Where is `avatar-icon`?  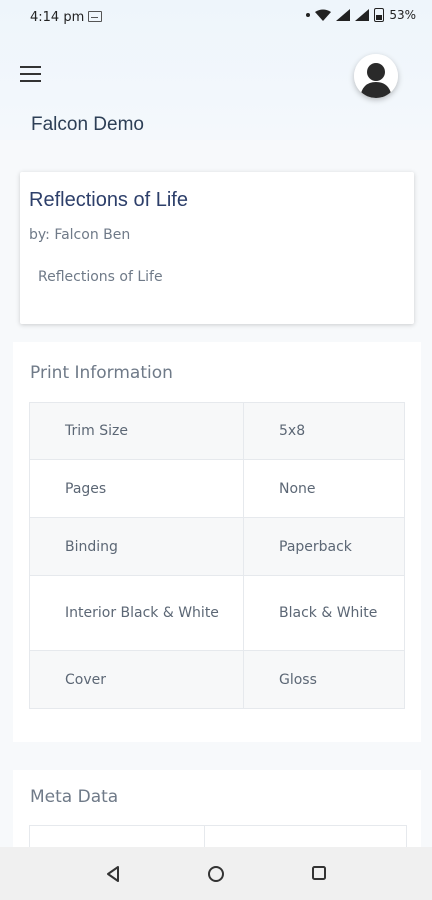
avatar-icon is located at coordinates (376, 76).